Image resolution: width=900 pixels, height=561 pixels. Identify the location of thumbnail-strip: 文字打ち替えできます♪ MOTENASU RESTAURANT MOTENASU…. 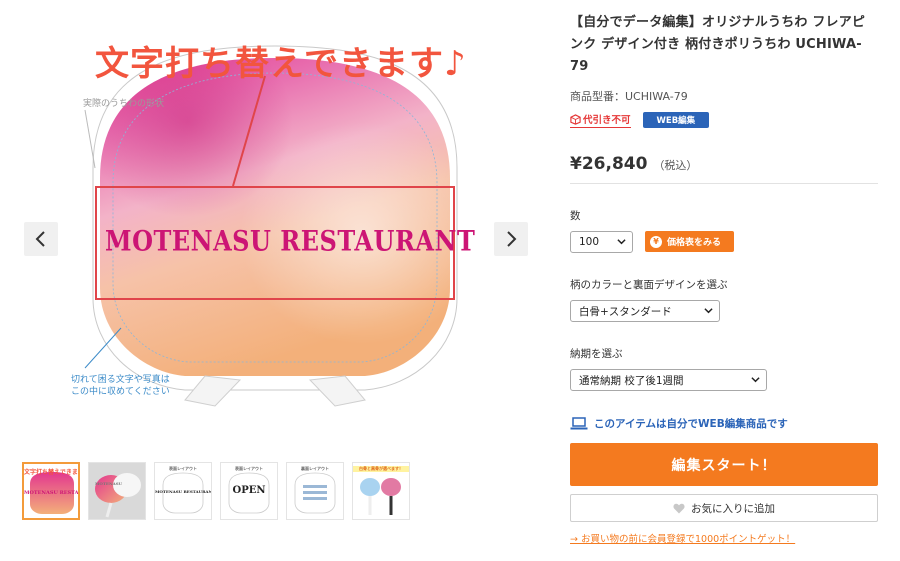
(216, 491).